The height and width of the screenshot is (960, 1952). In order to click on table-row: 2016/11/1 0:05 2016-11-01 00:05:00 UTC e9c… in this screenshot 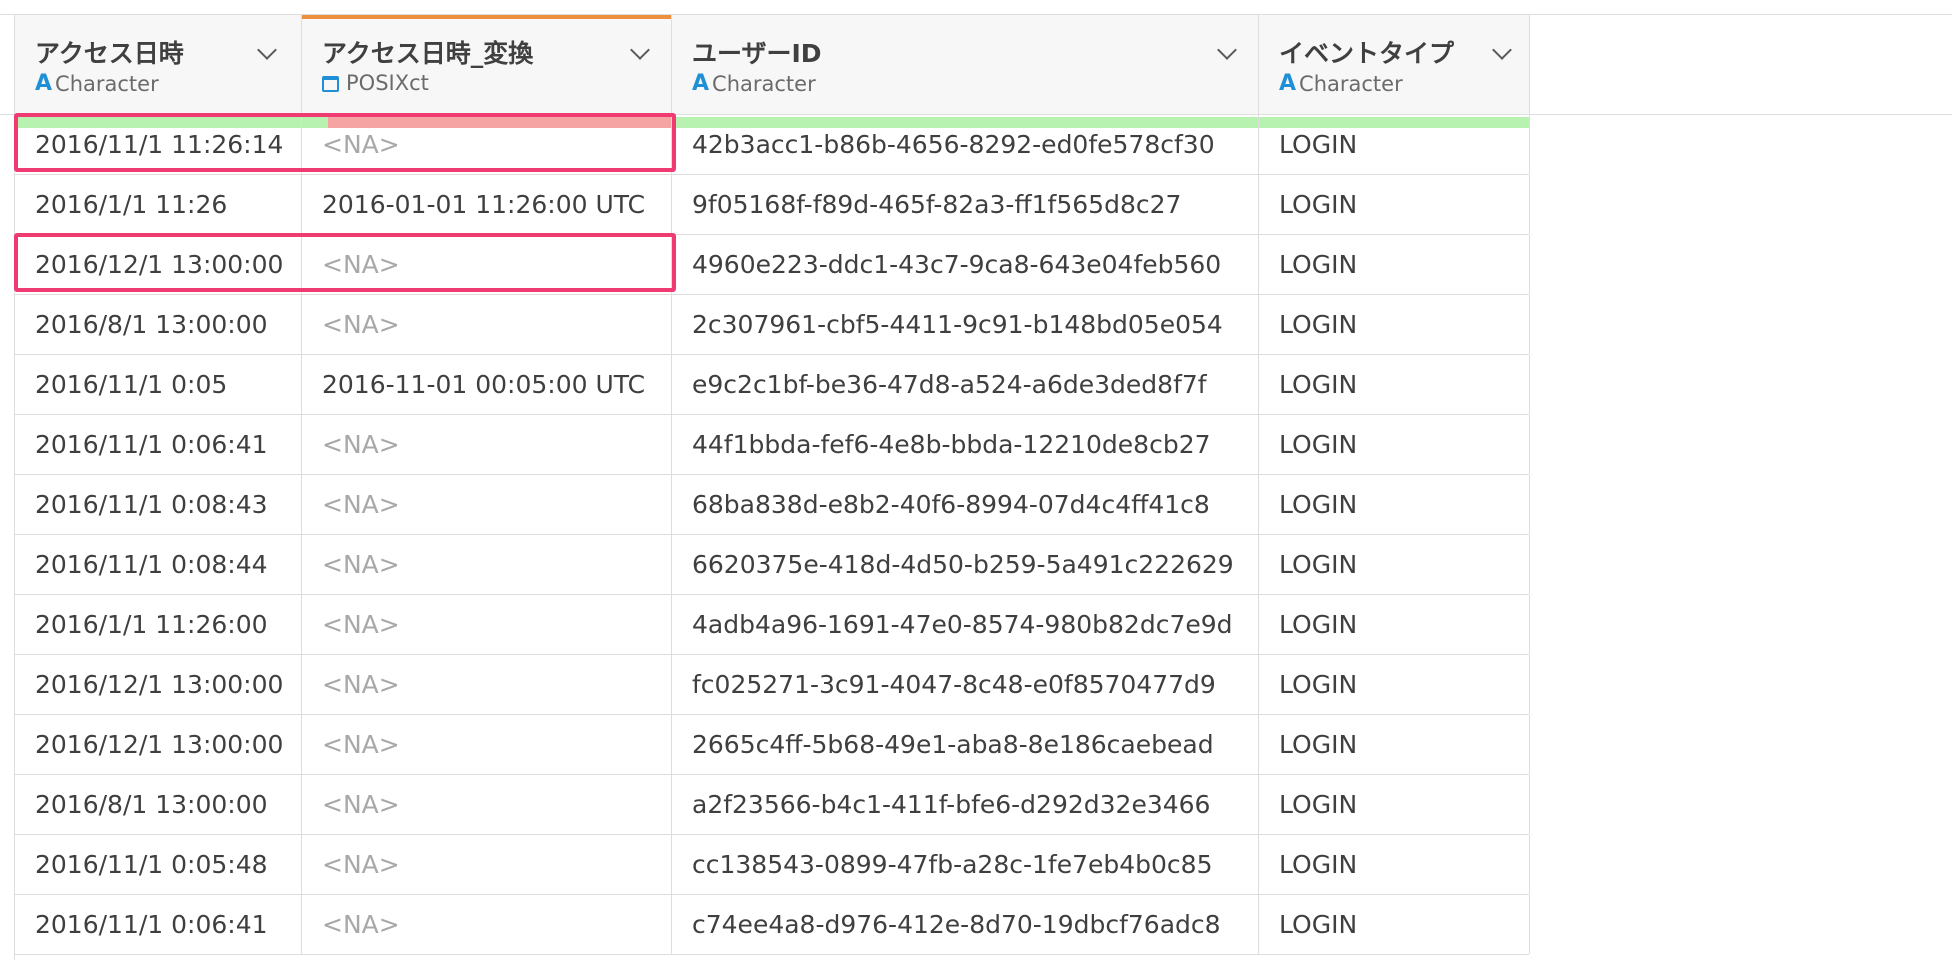, I will do `click(772, 385)`.